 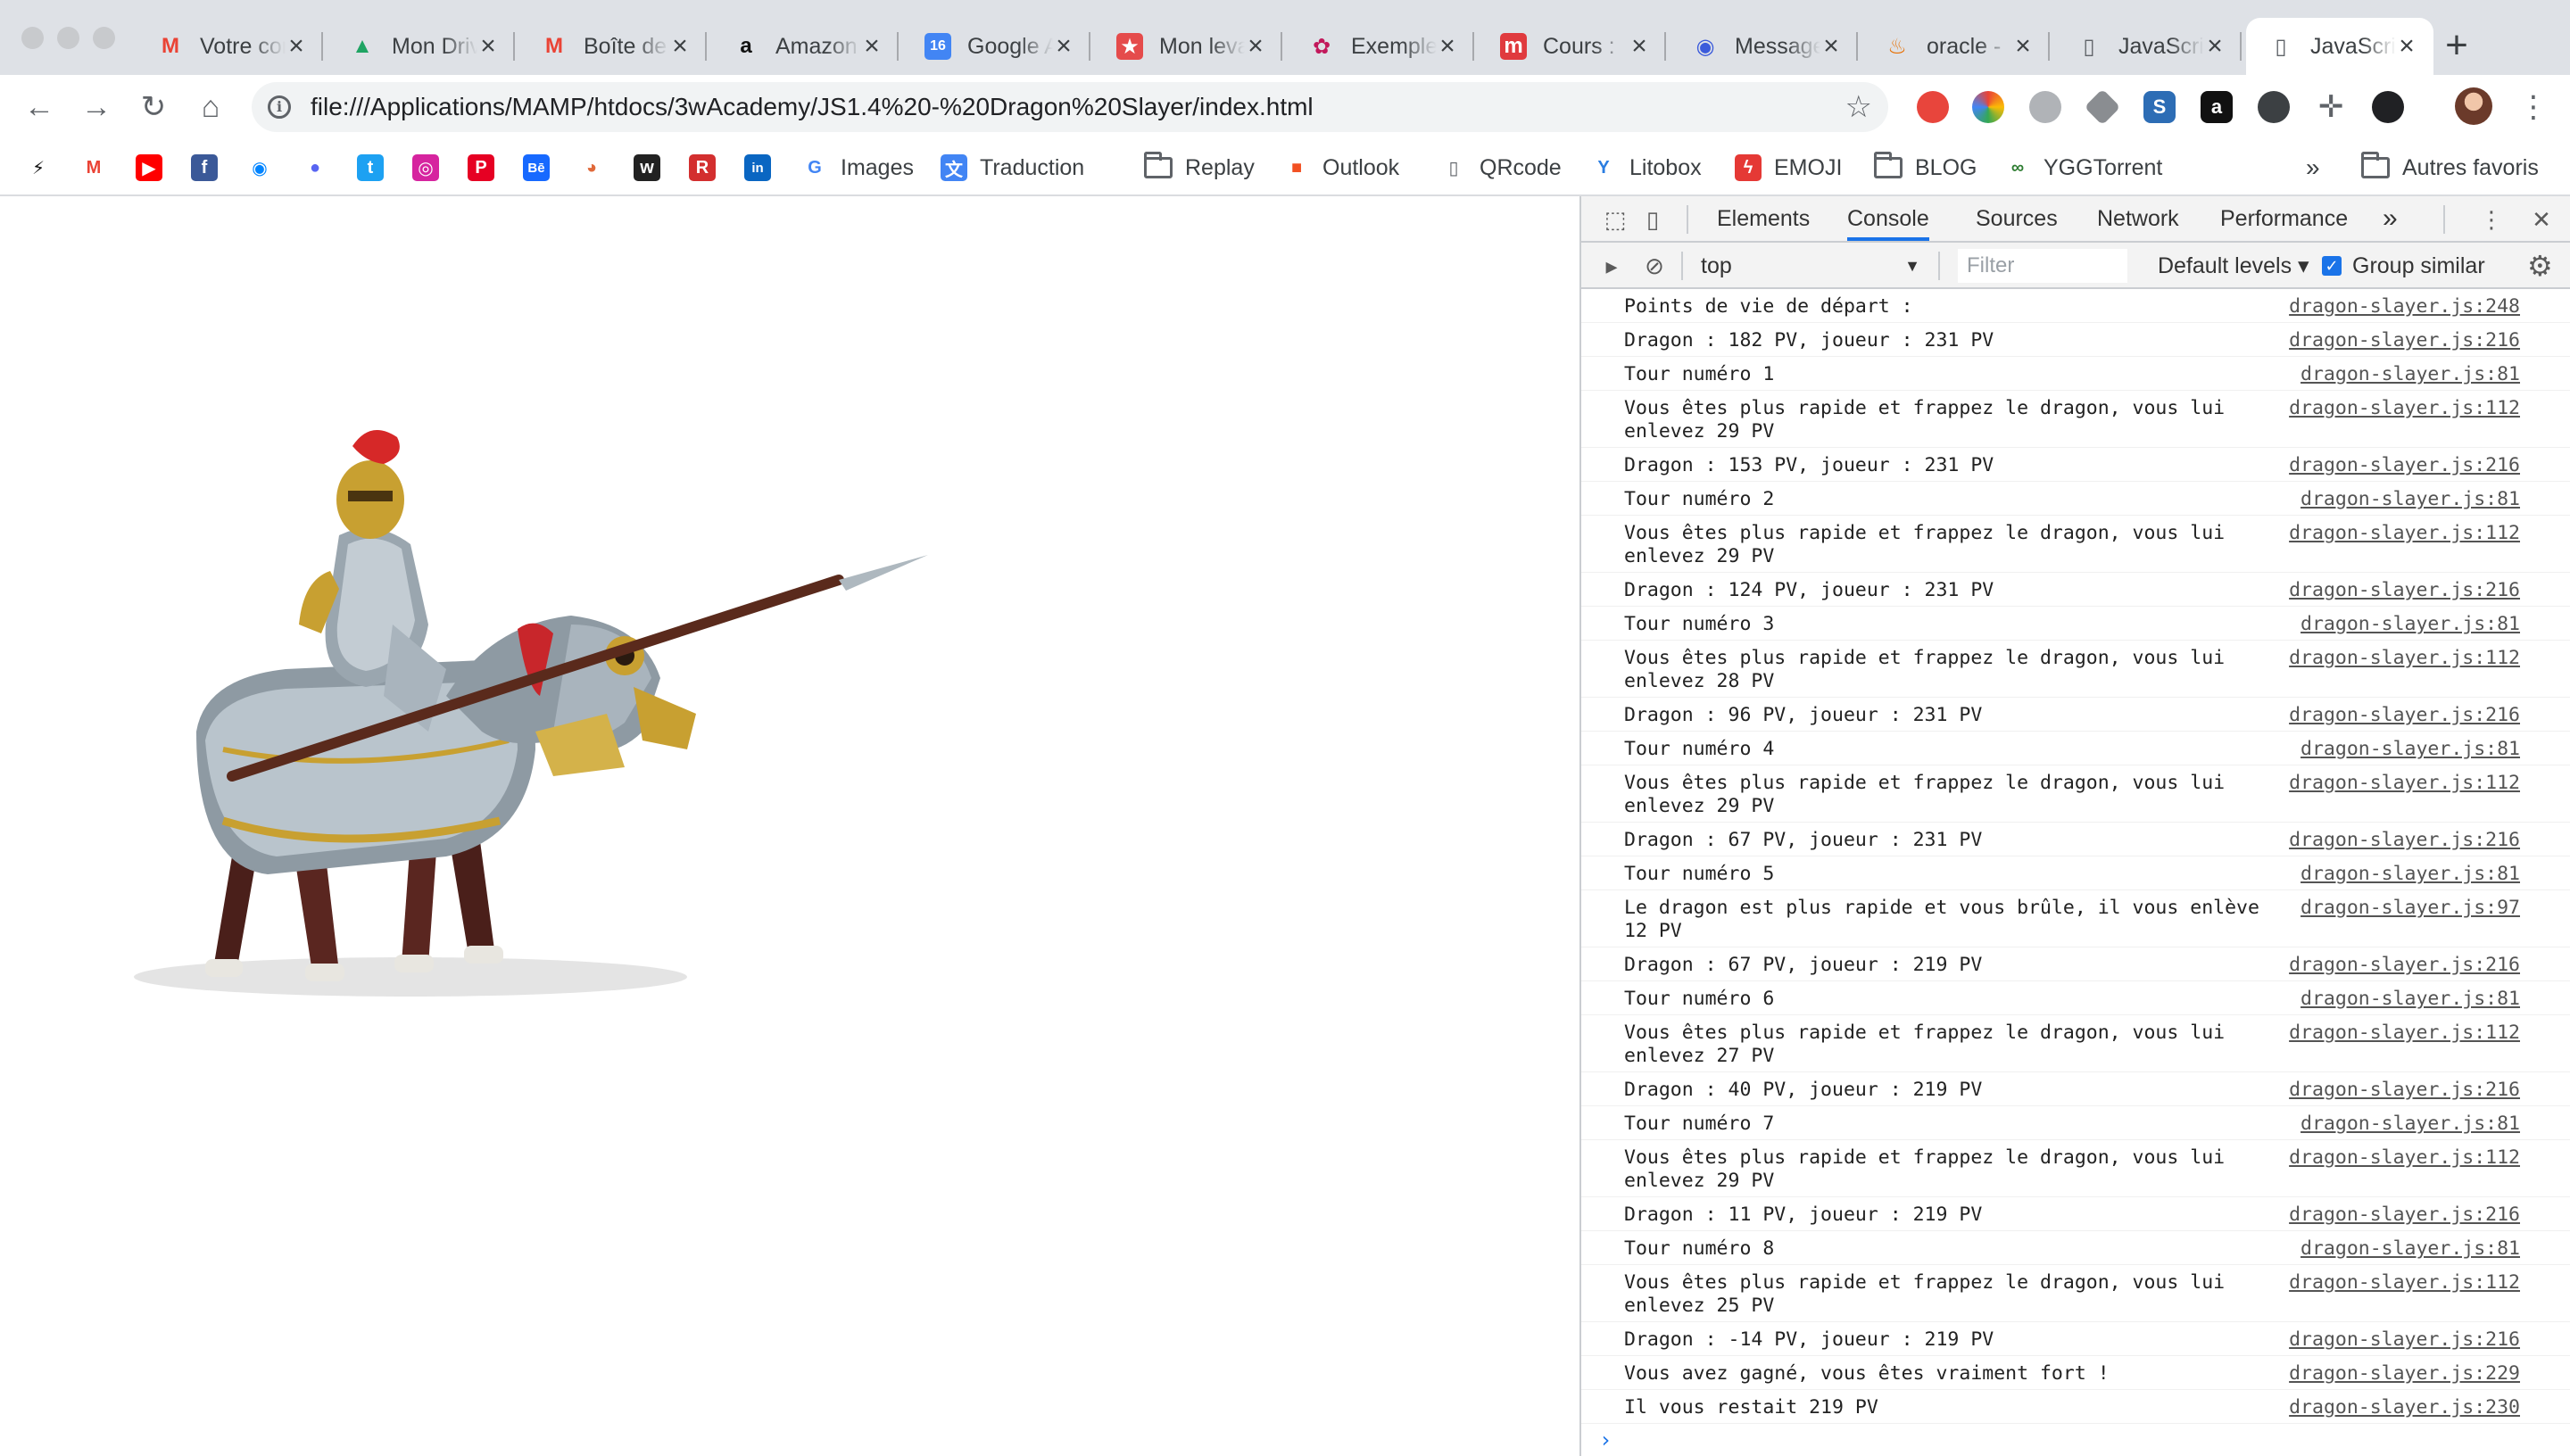 What do you see at coordinates (1645, 168) in the screenshot?
I see `bookmark-item: Y Litobox` at bounding box center [1645, 168].